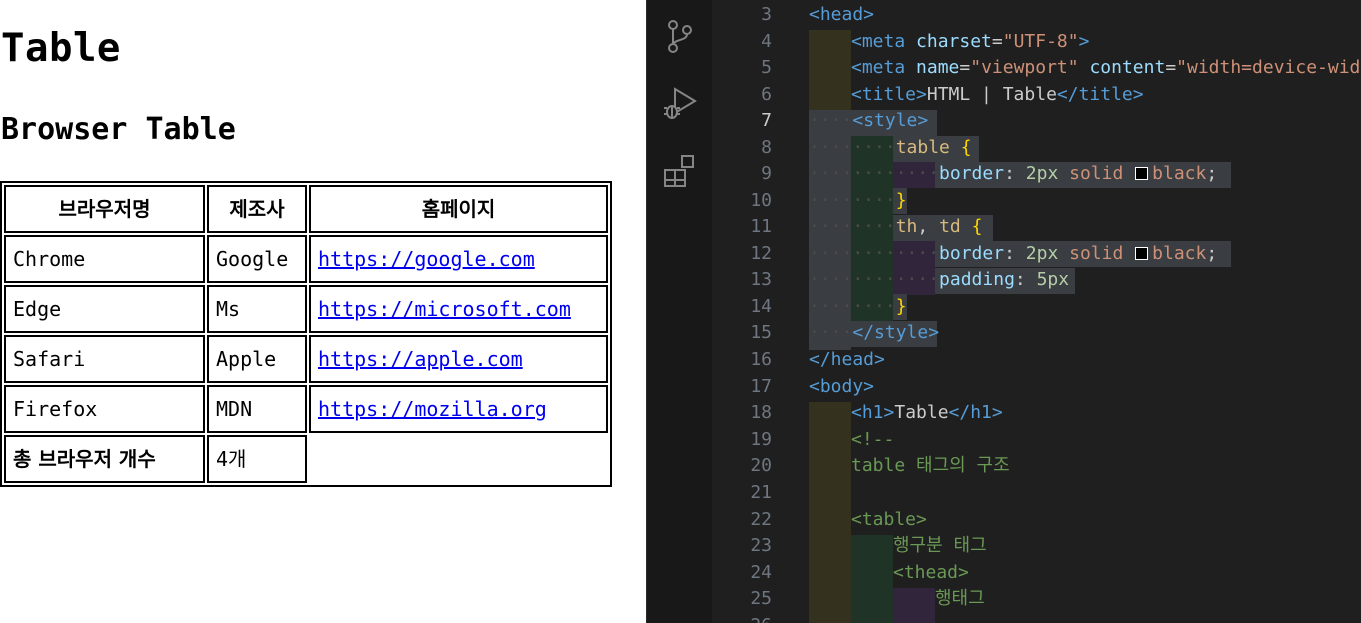  What do you see at coordinates (1036, 201) in the screenshot?
I see `code-line: 10 ········}` at bounding box center [1036, 201].